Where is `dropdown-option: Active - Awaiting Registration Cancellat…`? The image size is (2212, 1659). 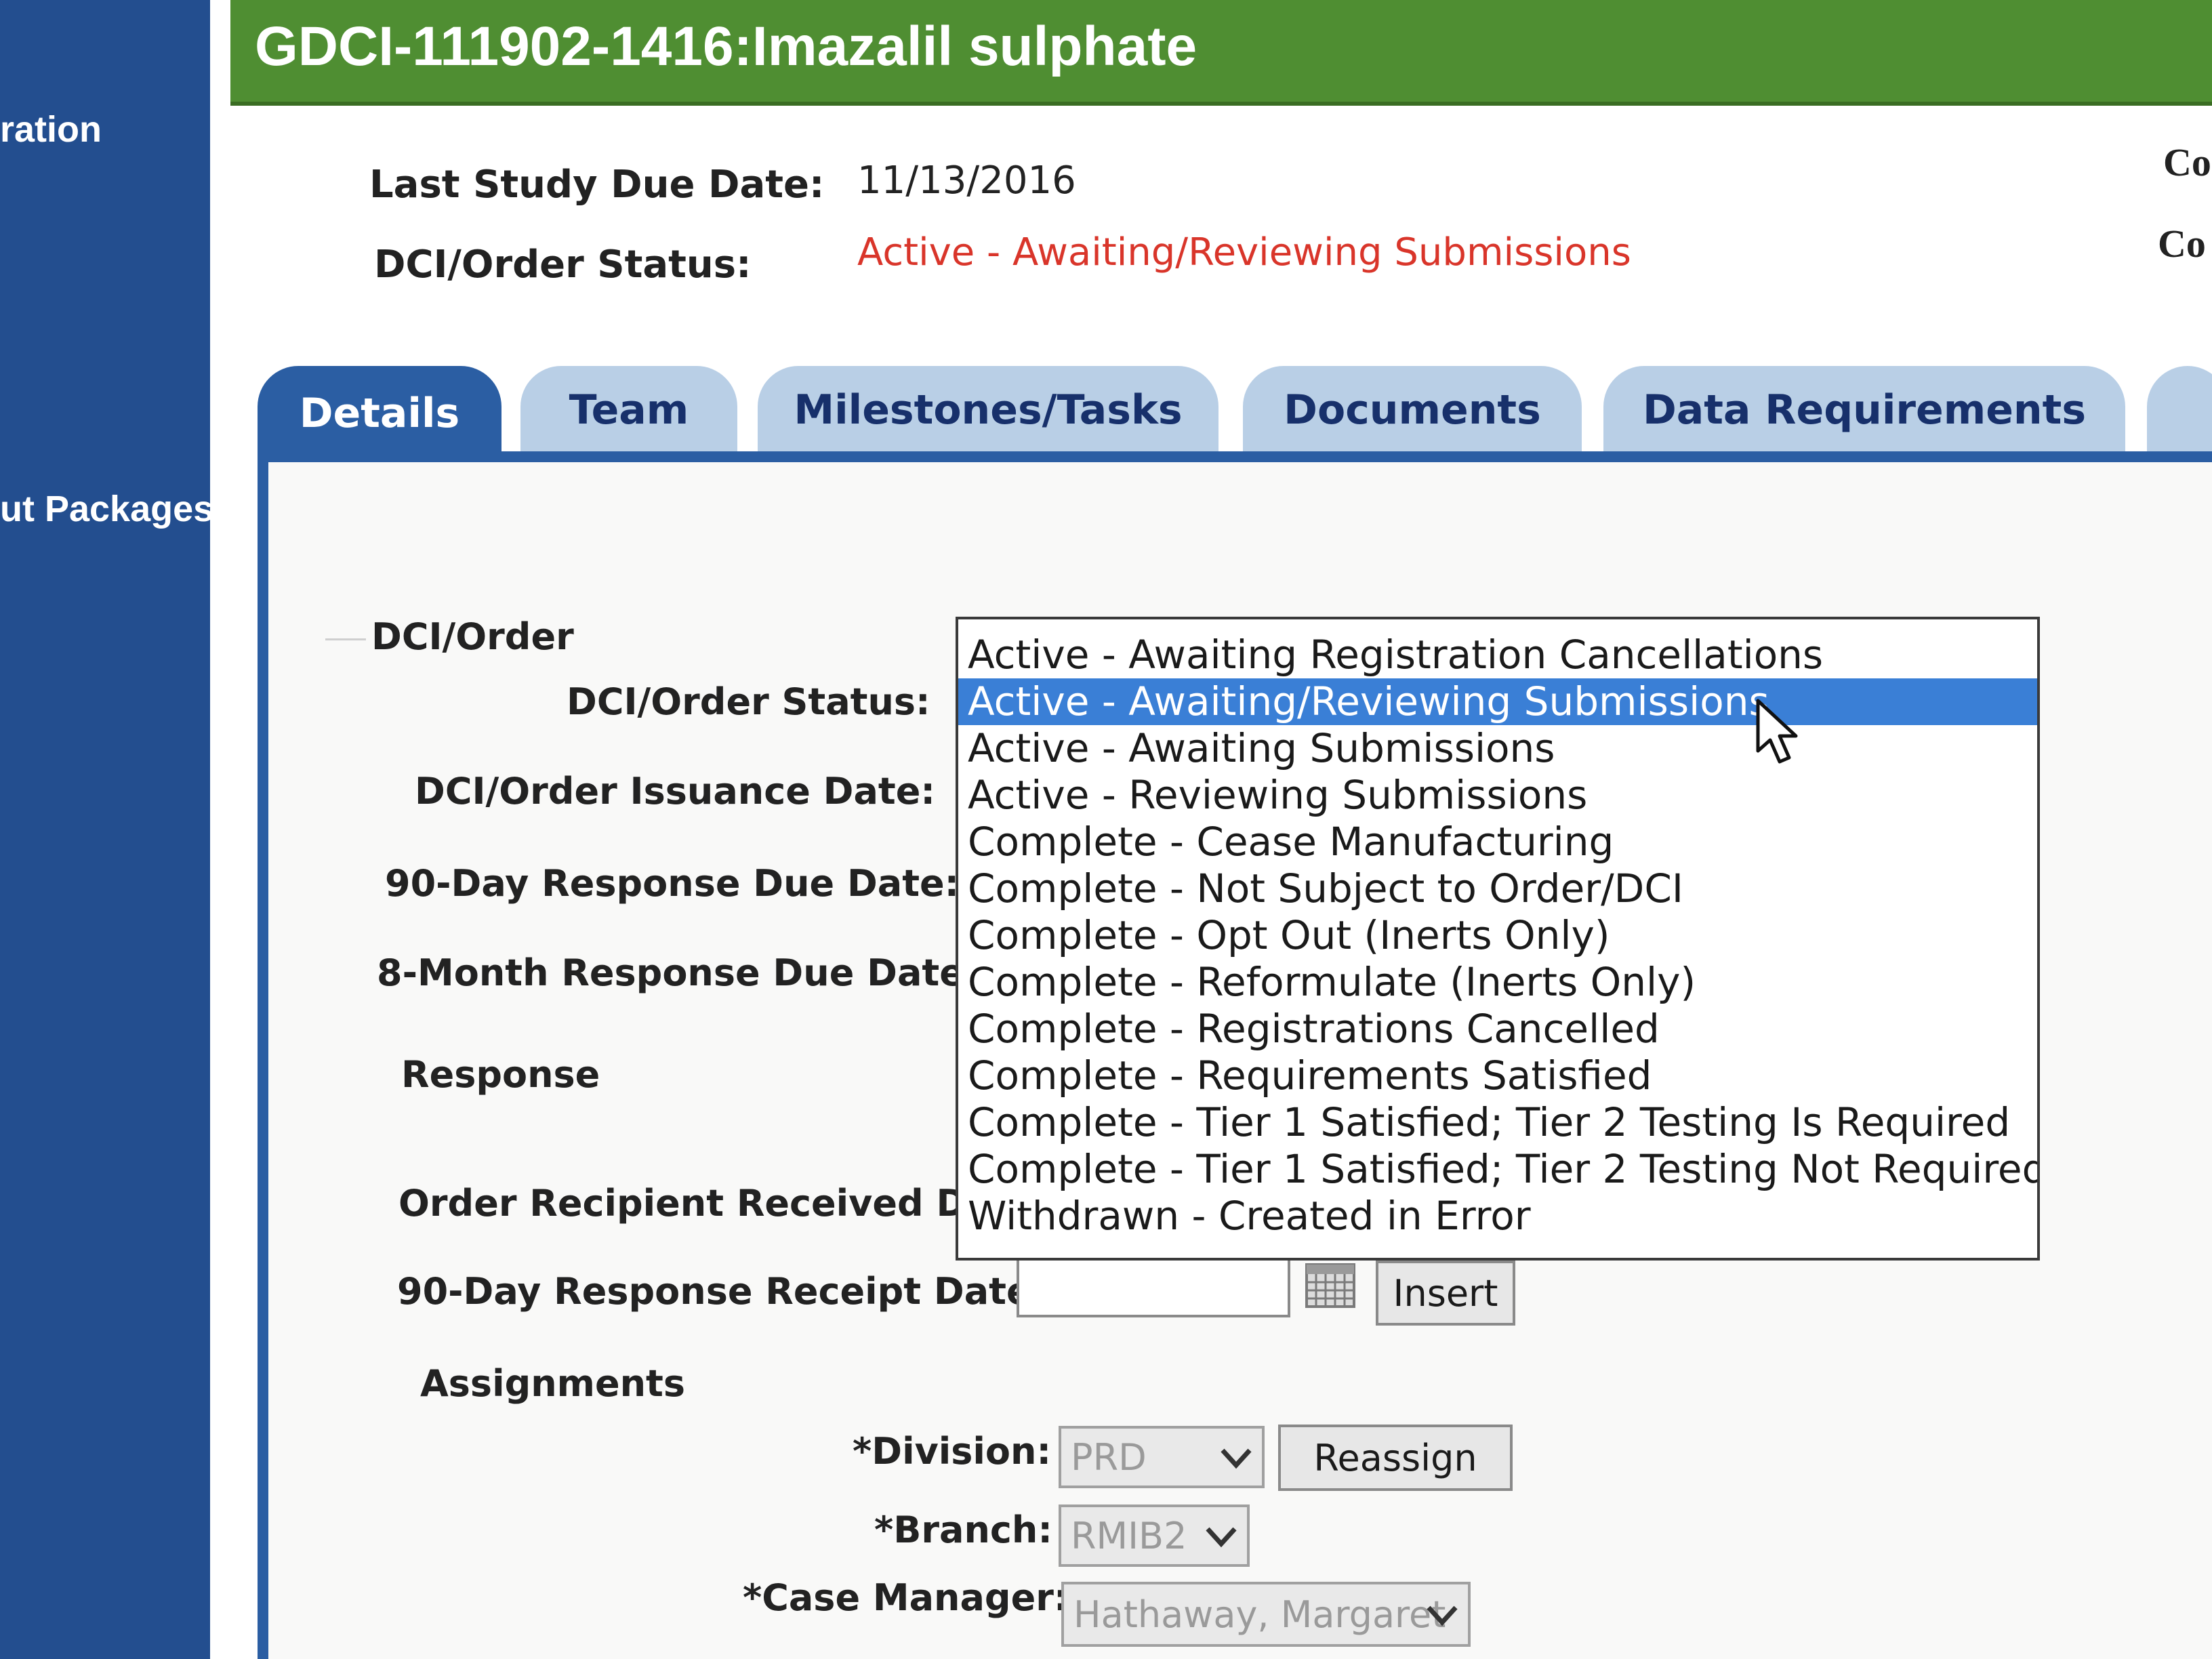 dropdown-option: Active - Awaiting Registration Cancellat… is located at coordinates (1498, 655).